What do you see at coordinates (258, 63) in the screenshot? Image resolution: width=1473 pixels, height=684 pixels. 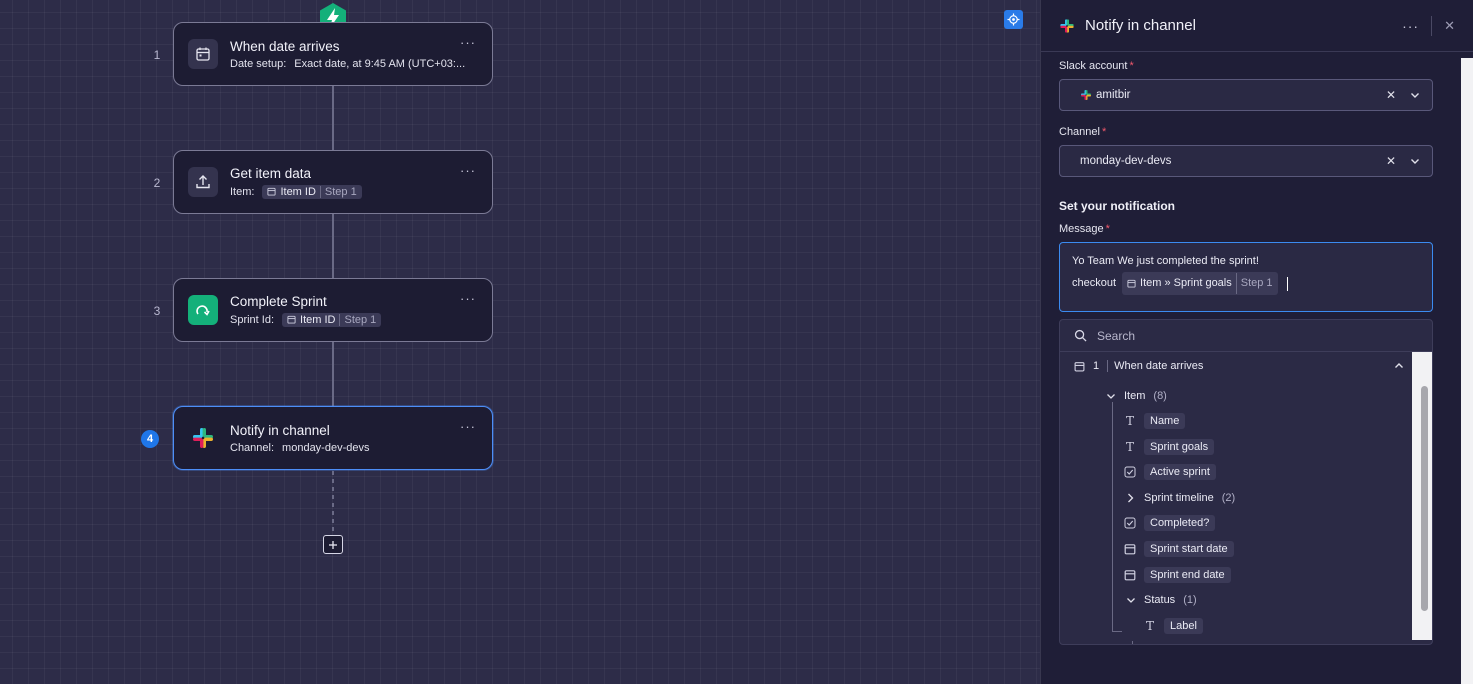 I see `step-sub-label: Date setup:` at bounding box center [258, 63].